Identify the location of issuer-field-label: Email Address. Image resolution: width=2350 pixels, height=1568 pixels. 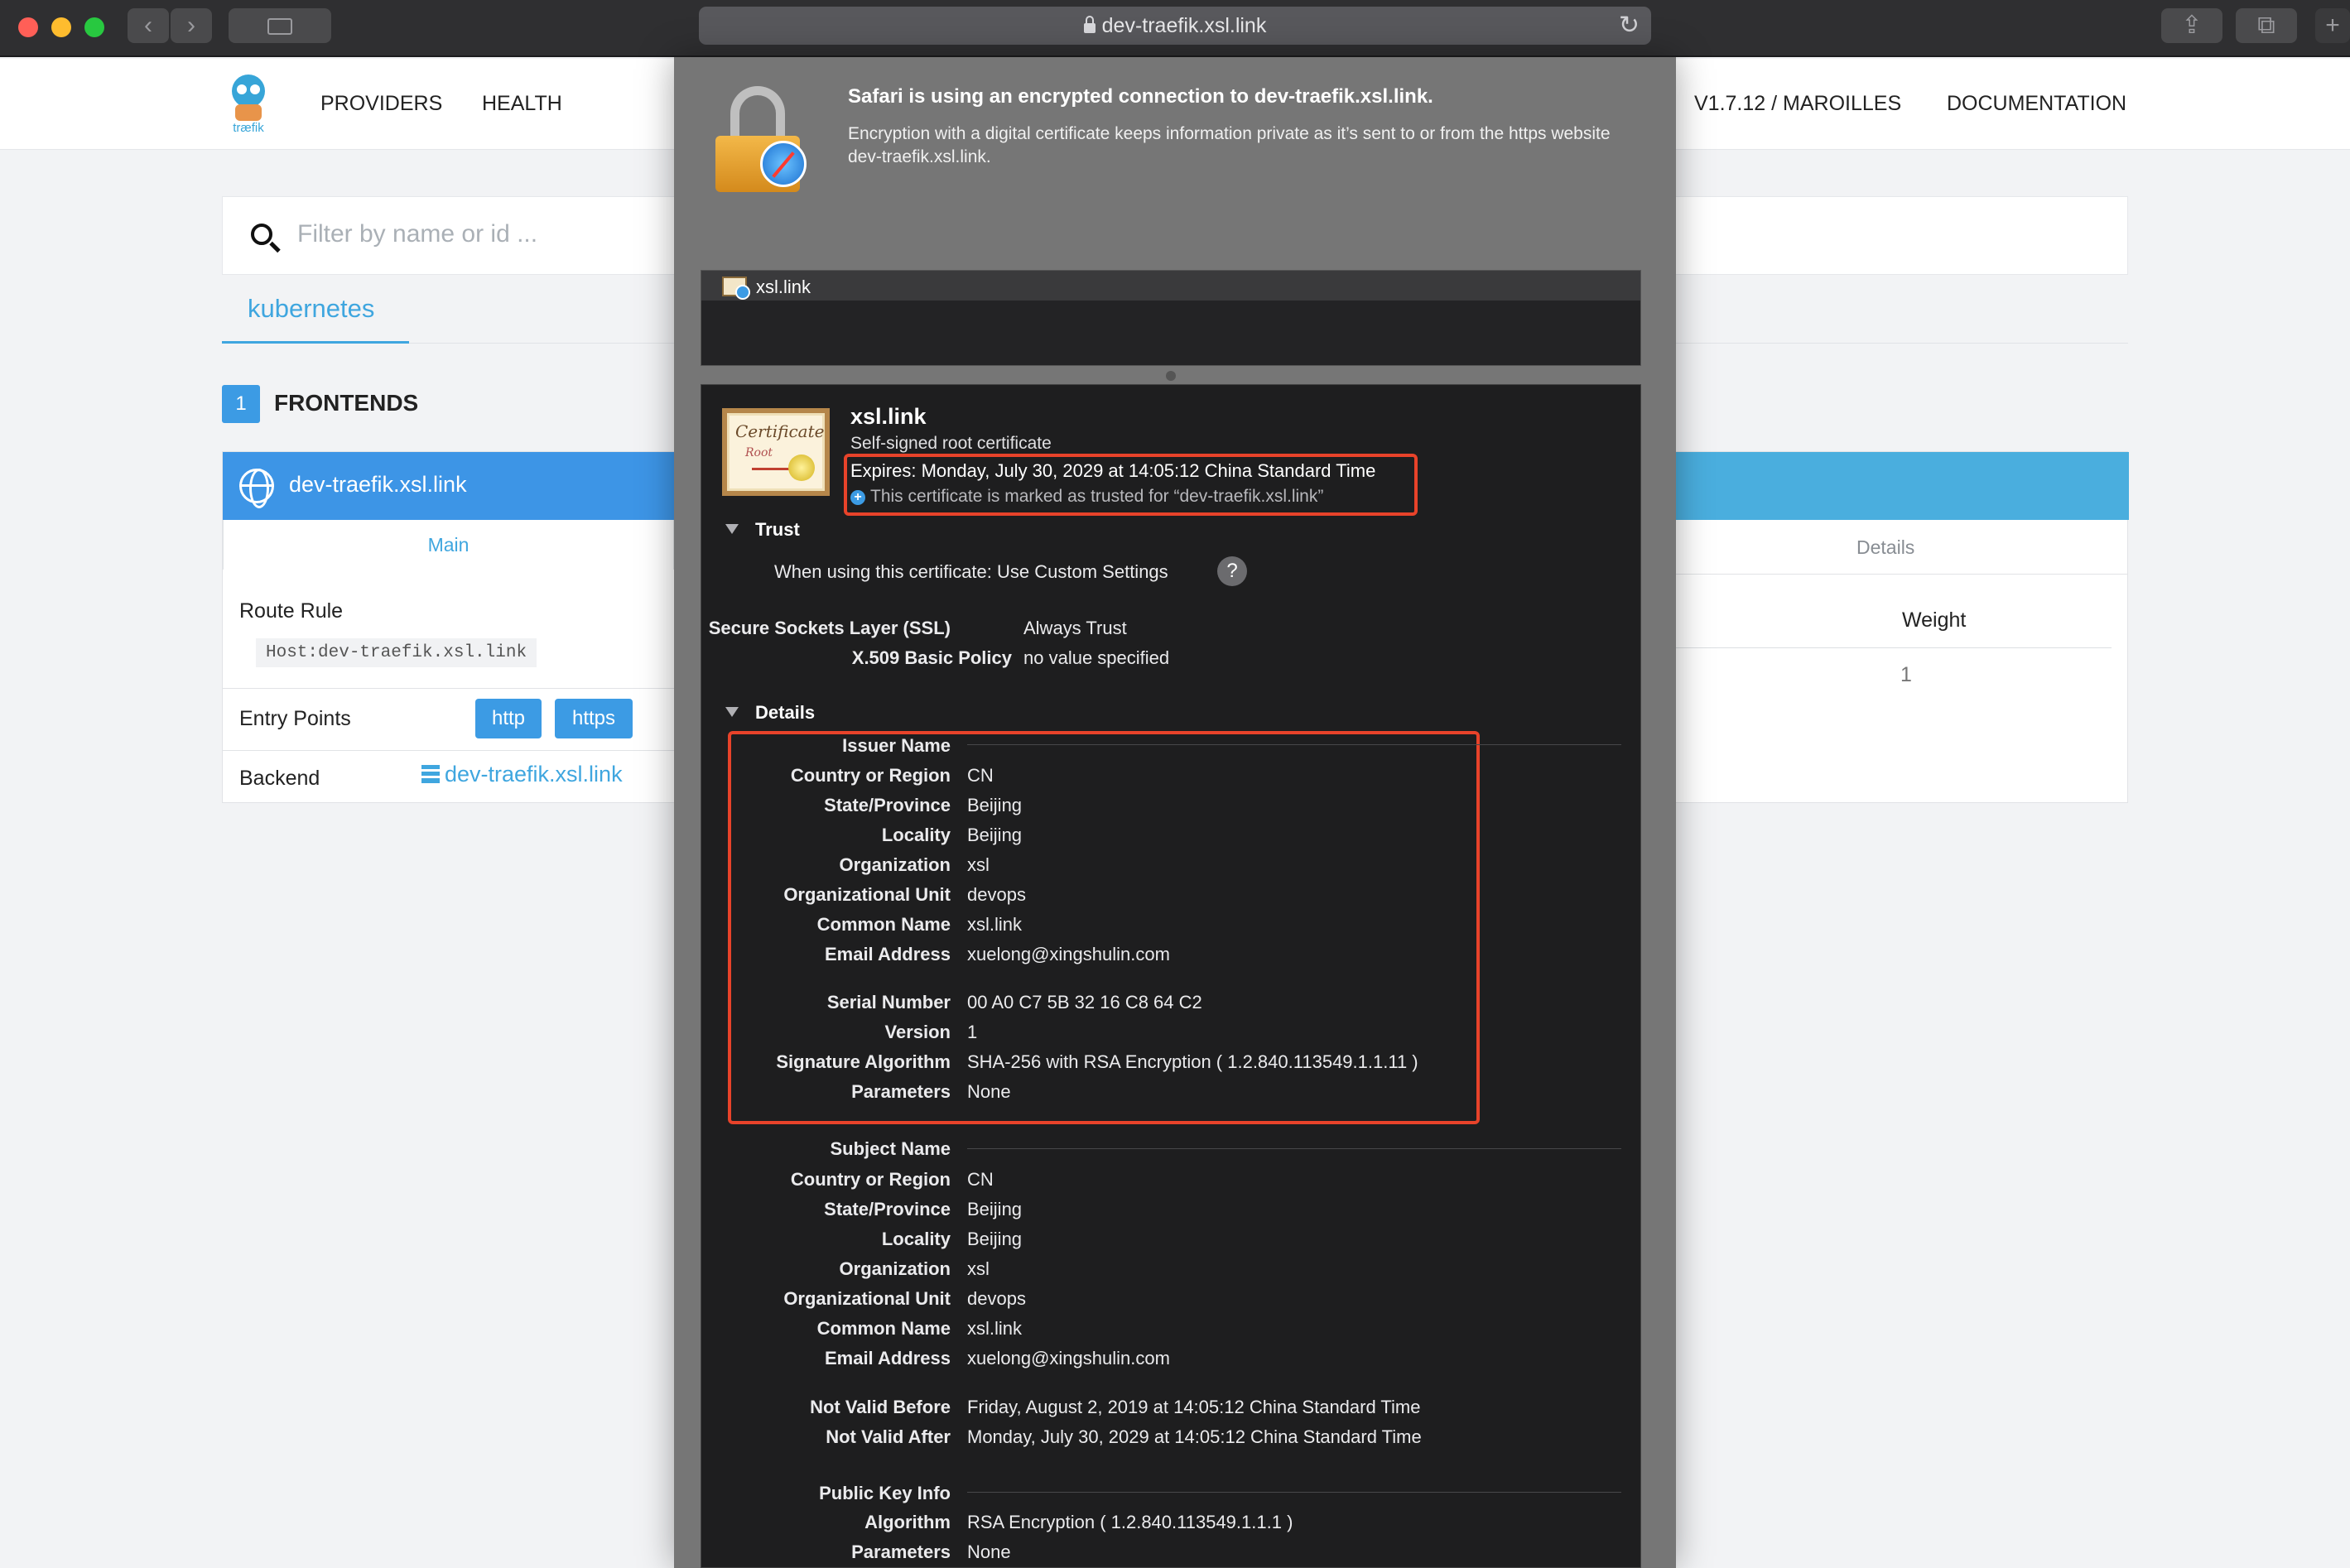
(887, 954).